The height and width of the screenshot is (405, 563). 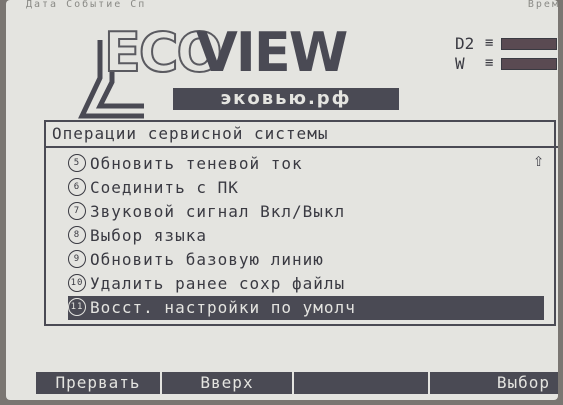 What do you see at coordinates (77, 306) in the screenshot?
I see `menu-item-number-icon: 11` at bounding box center [77, 306].